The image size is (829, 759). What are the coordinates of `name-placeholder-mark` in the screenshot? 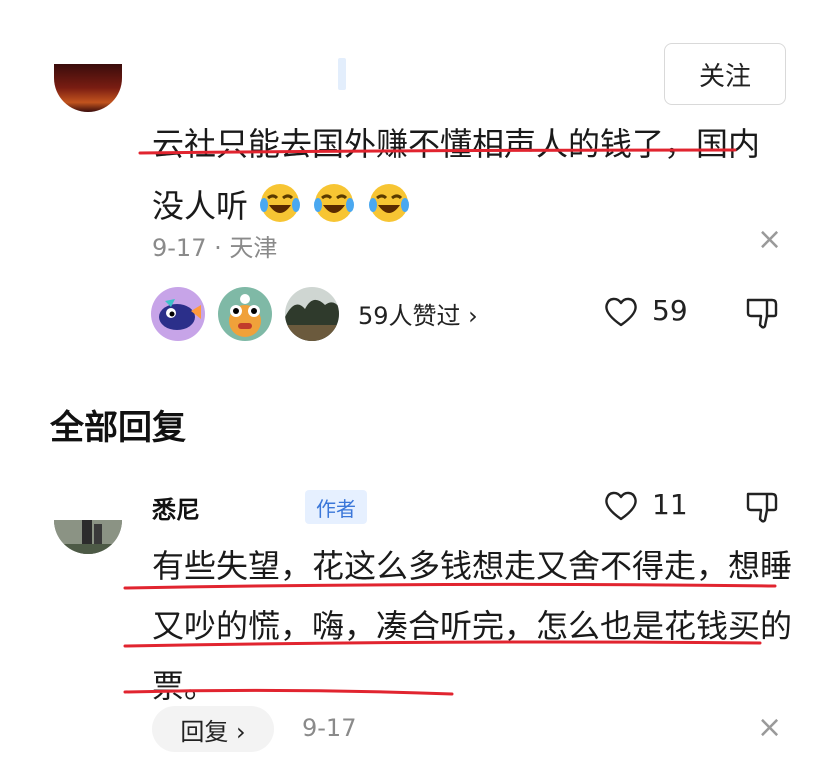 It's located at (342, 74).